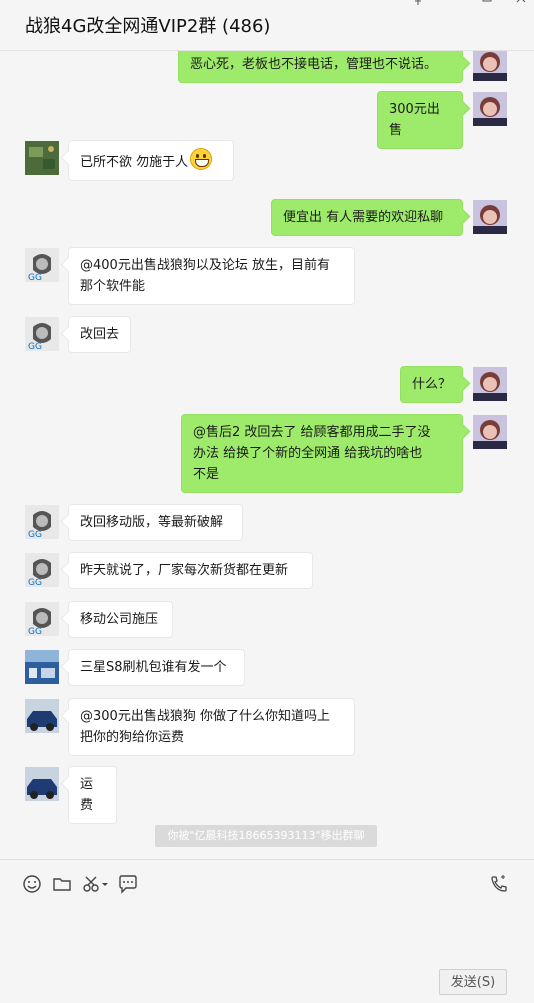 The image size is (534, 1003). I want to click on pin-icon, so click(418, 4).